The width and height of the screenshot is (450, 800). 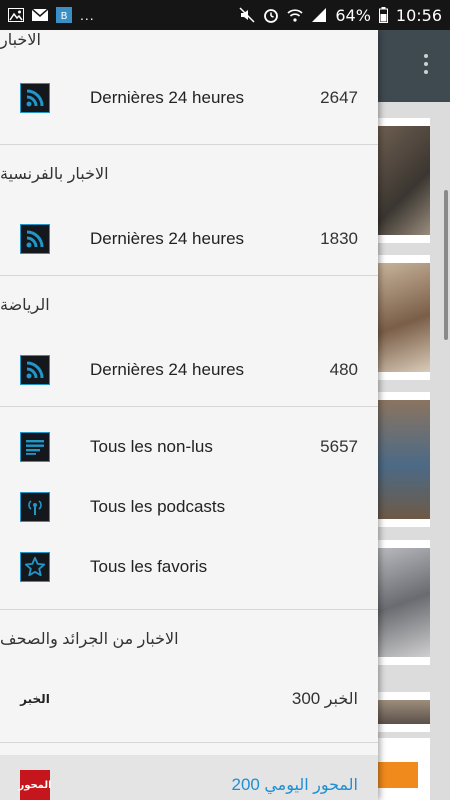 What do you see at coordinates (35, 567) in the screenshot?
I see `star-icon` at bounding box center [35, 567].